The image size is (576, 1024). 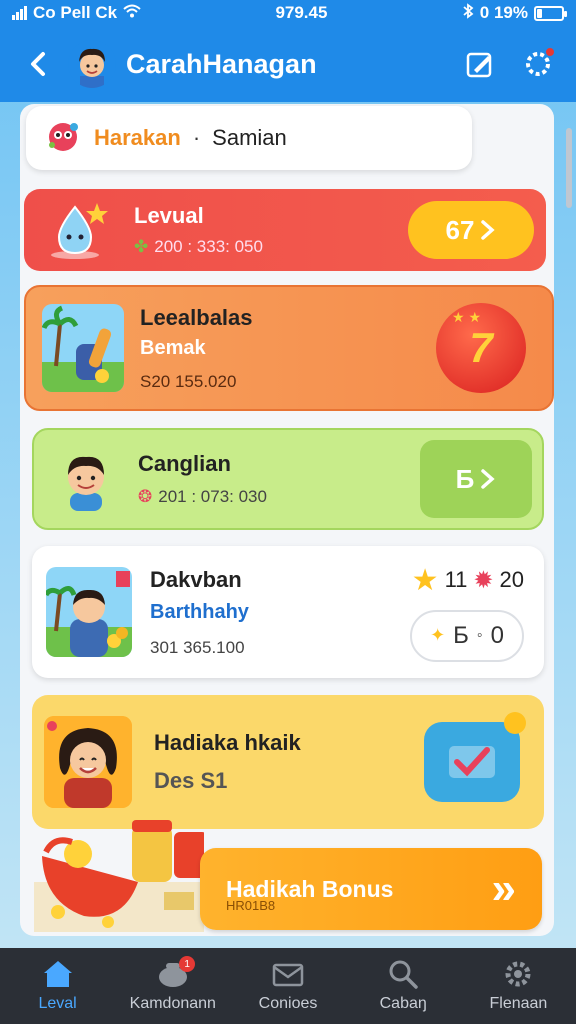 I want to click on nav-label: Conioes, so click(x=288, y=1003).